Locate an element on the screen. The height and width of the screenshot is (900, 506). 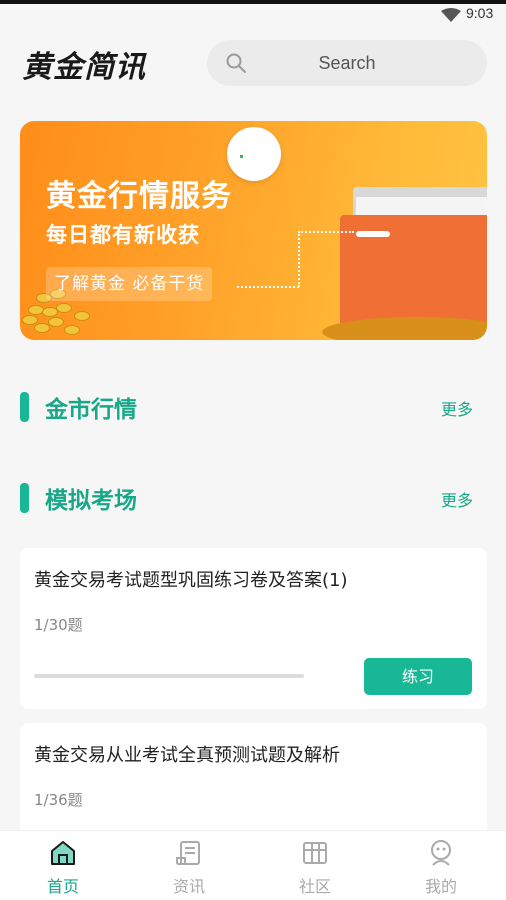
tab-community: 社区 is located at coordinates (315, 865).